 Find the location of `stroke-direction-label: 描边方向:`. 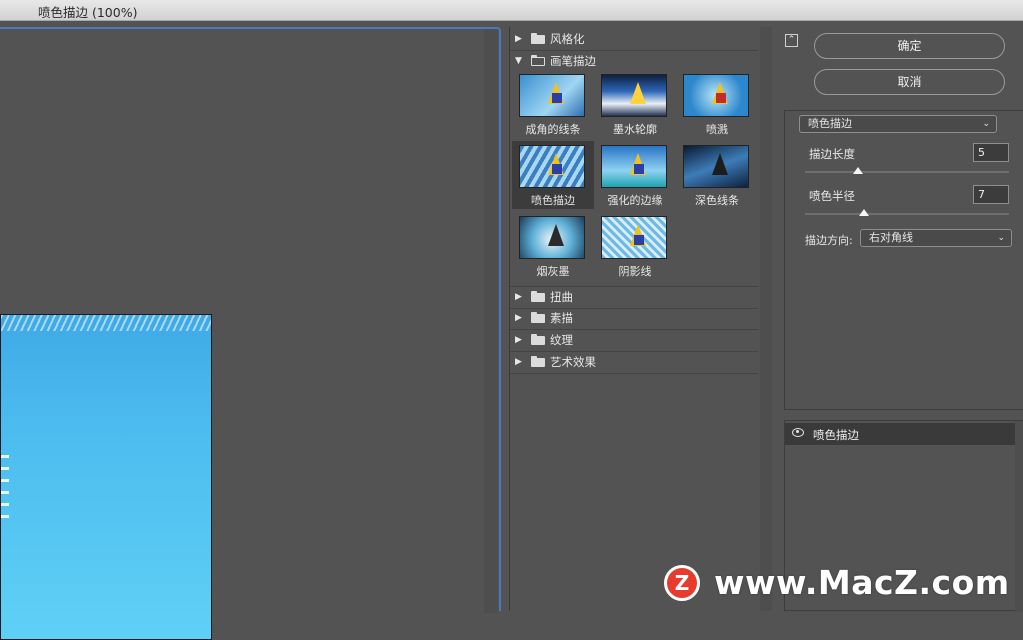

stroke-direction-label: 描边方向: is located at coordinates (829, 240).